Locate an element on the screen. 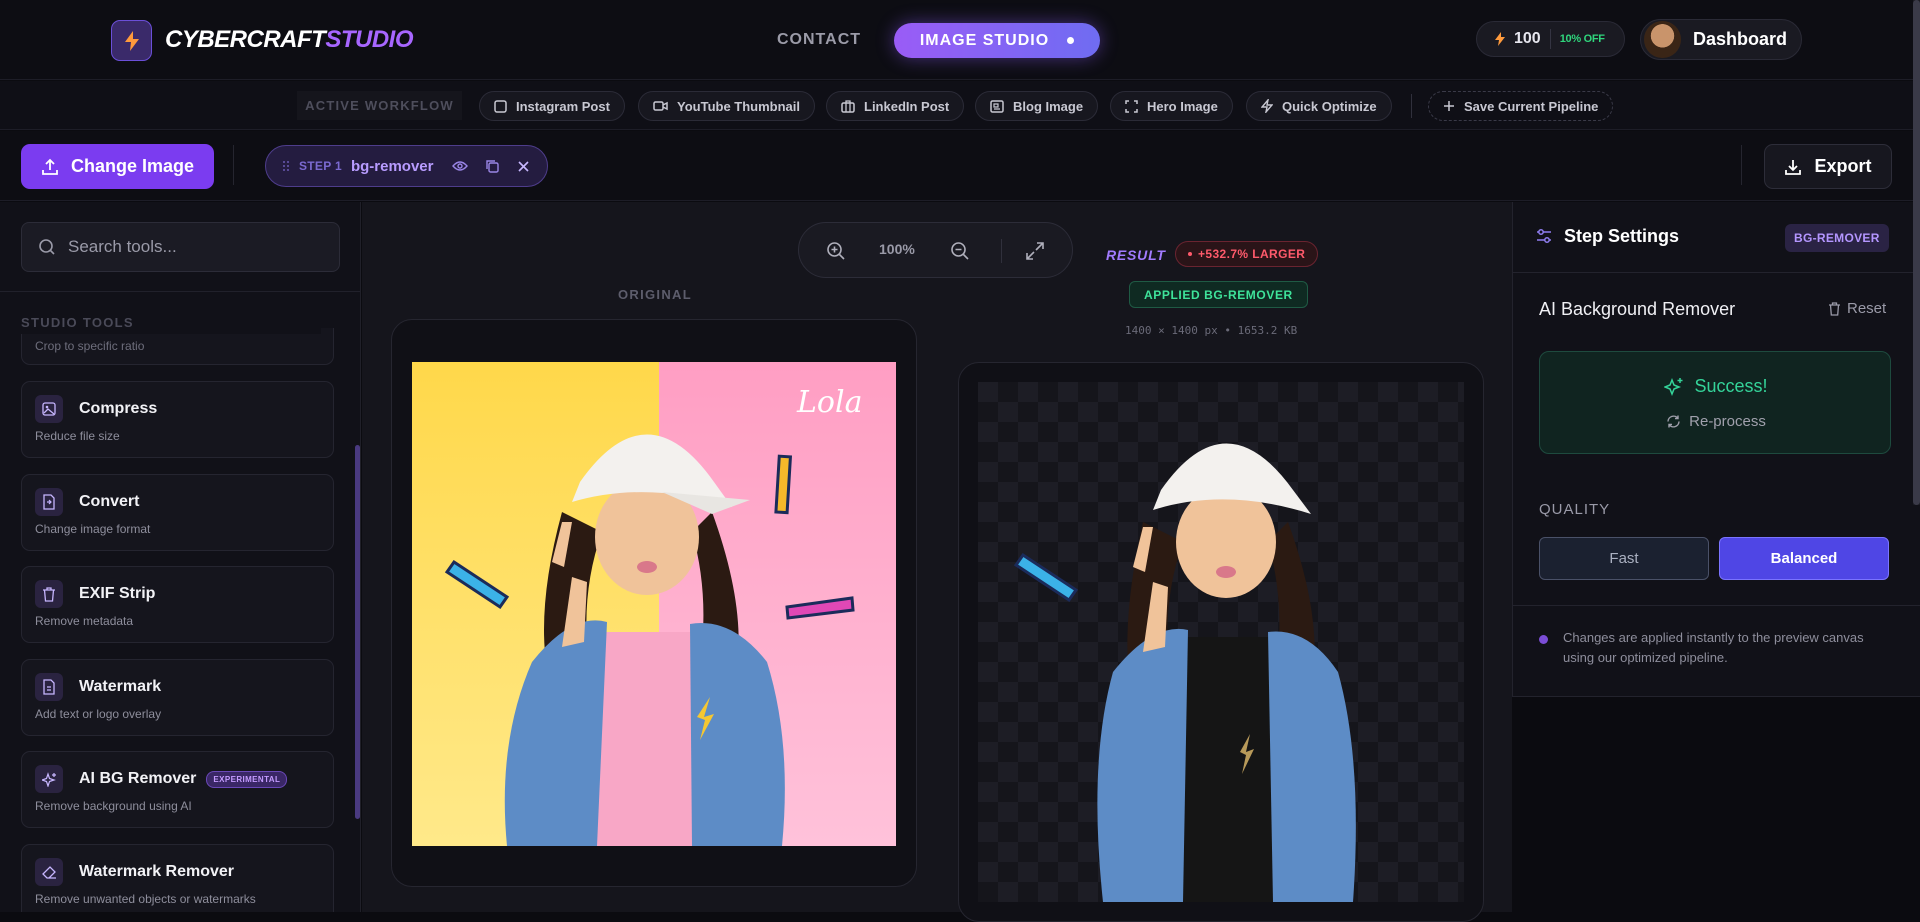  tool-card-watermark: Watermark Add text or logo overlay is located at coordinates (177, 697).